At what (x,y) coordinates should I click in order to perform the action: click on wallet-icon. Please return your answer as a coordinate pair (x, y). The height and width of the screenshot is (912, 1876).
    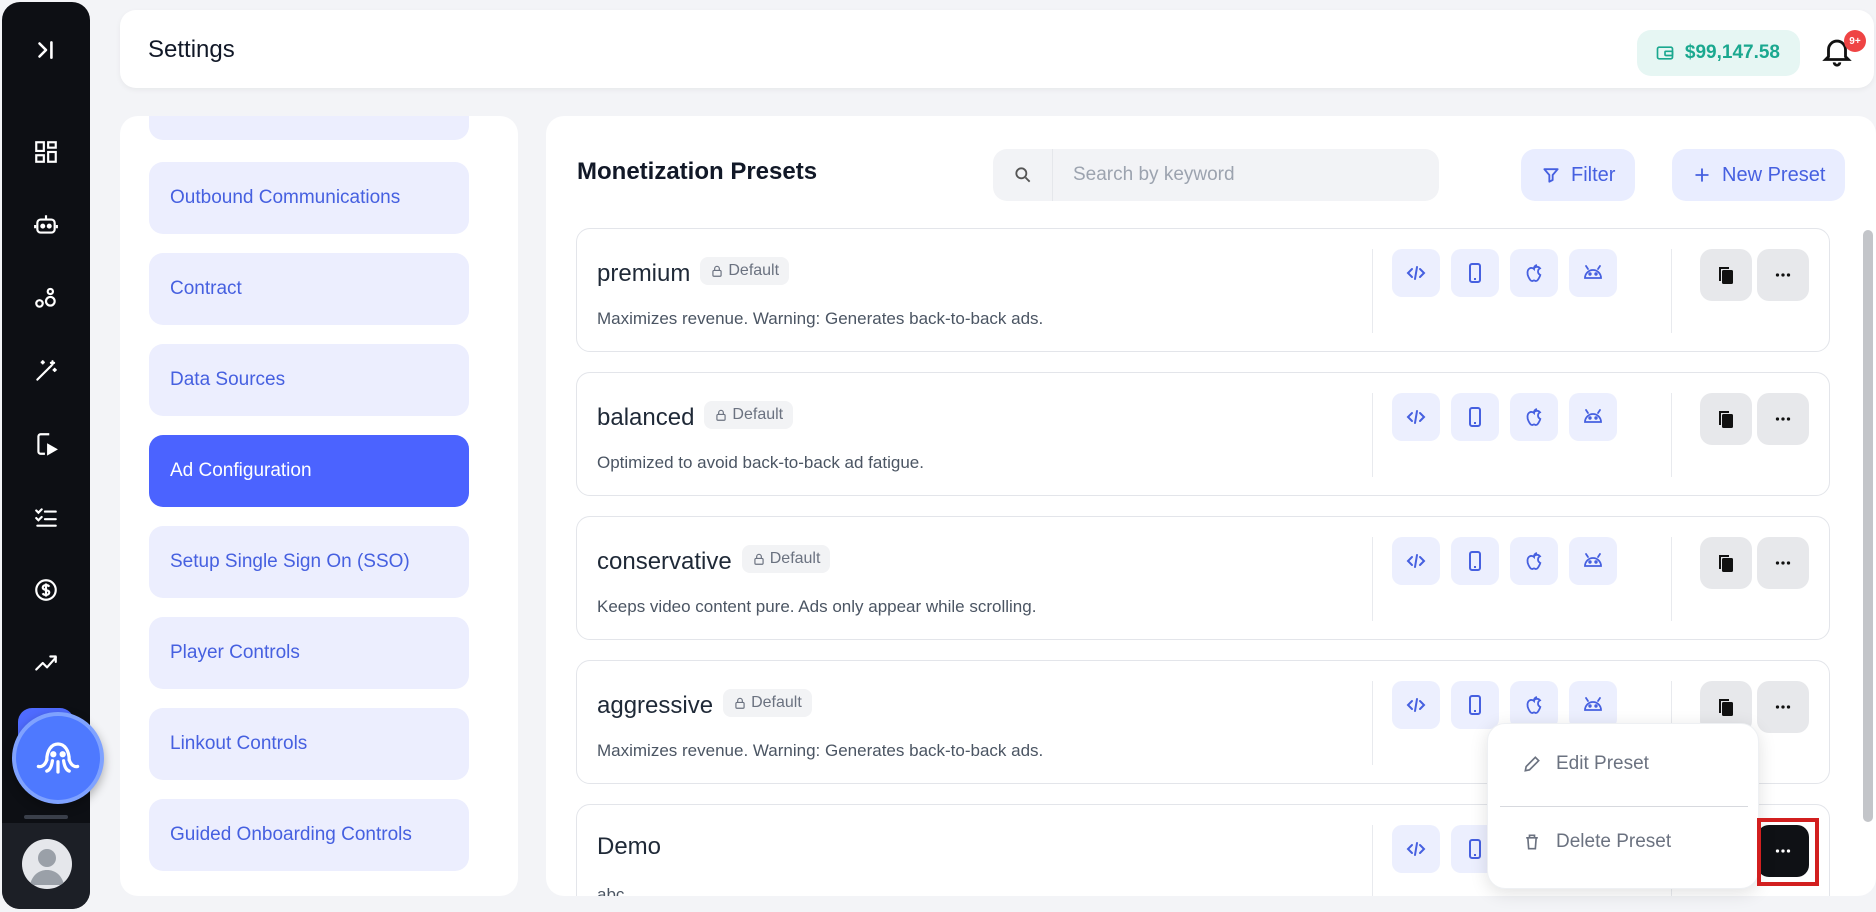
    Looking at the image, I should click on (1665, 53).